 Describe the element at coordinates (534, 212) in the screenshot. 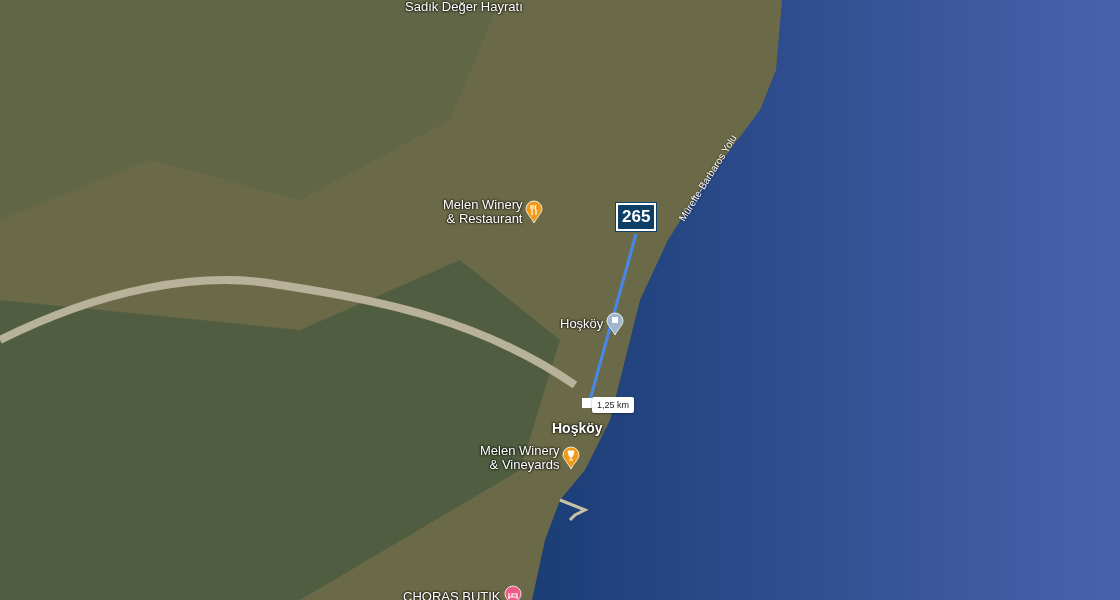

I see `fork-knife-marker-icon` at that location.